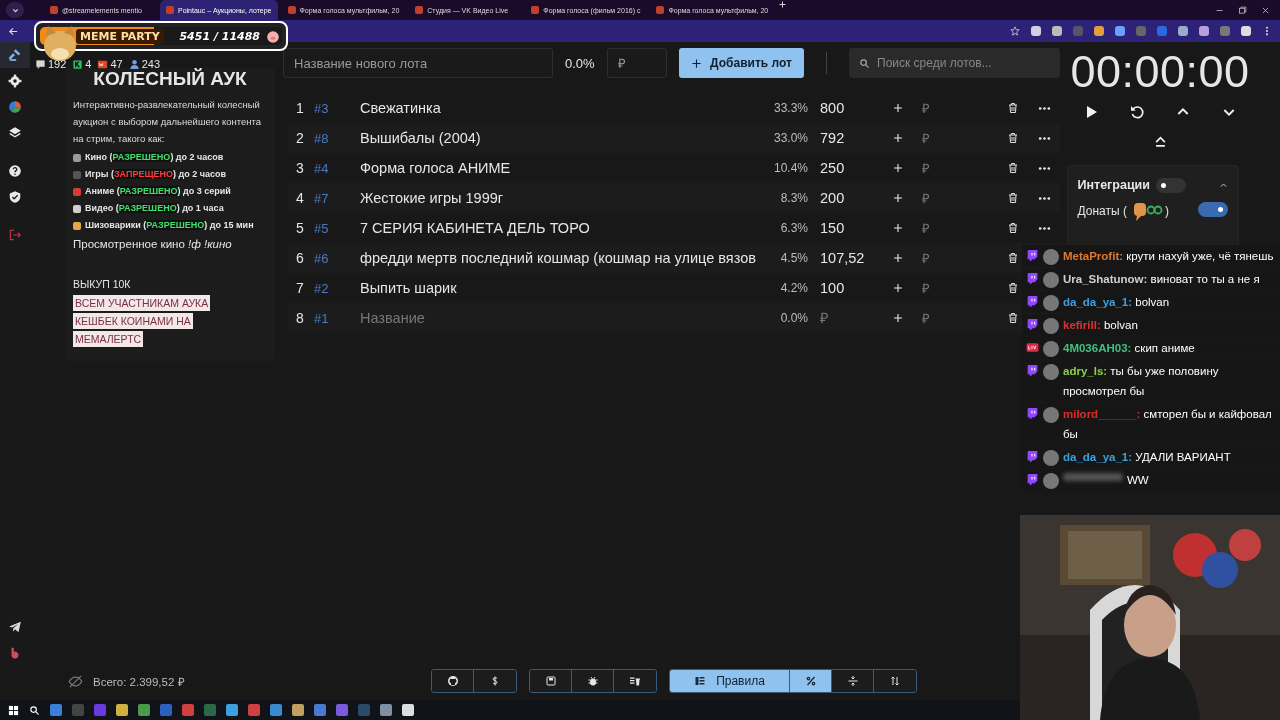 Image resolution: width=1280 pixels, height=720 pixels. Describe the element at coordinates (560, 138) in the screenshot. I see `lot-name: Вышибалы (2004)` at that location.